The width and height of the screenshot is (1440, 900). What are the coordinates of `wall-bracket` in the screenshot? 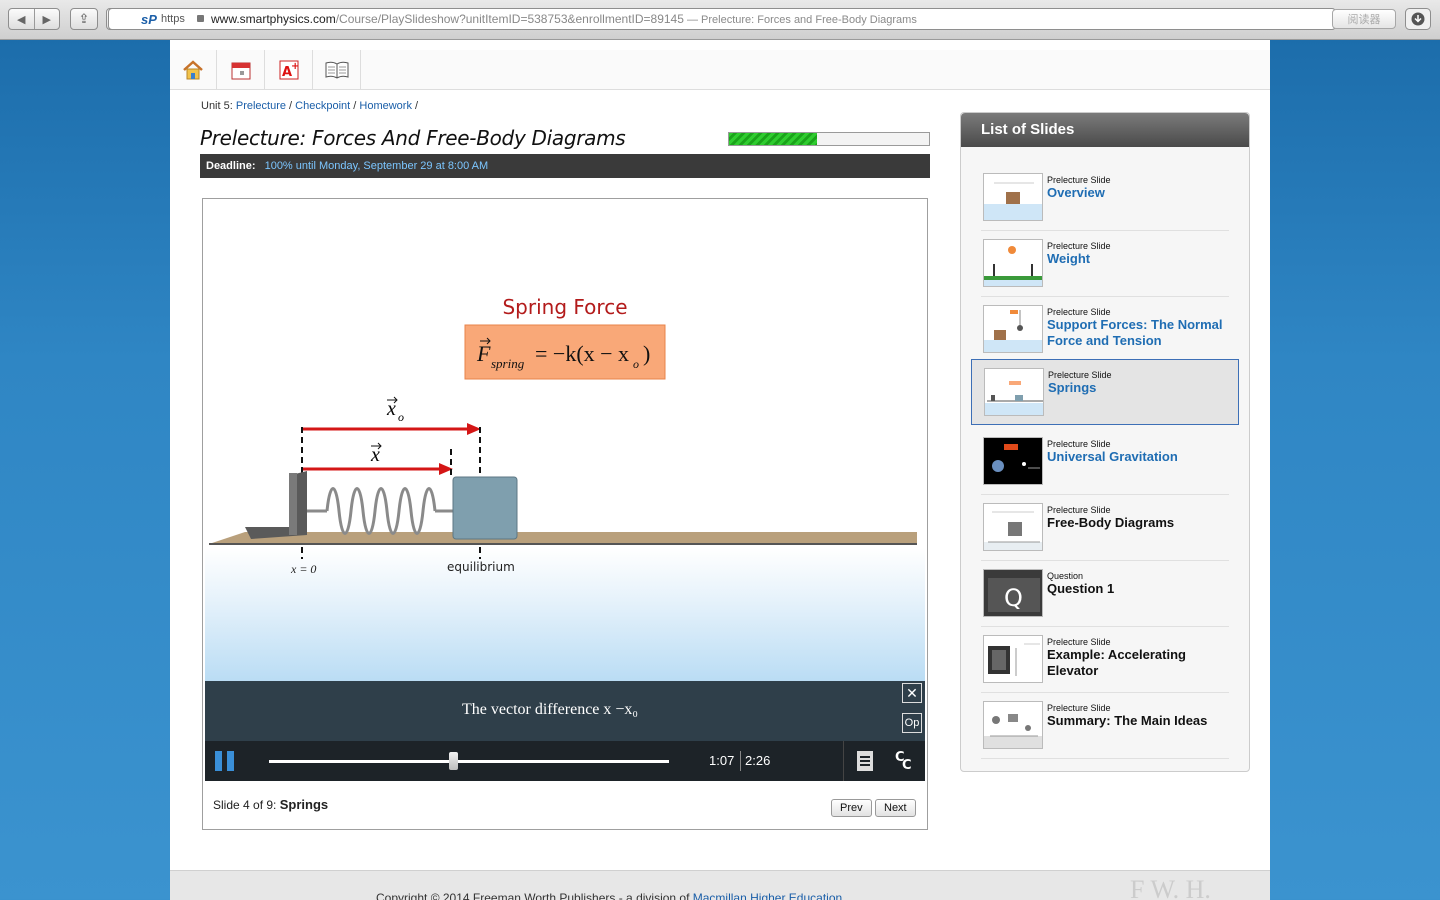 It's located at (276, 505).